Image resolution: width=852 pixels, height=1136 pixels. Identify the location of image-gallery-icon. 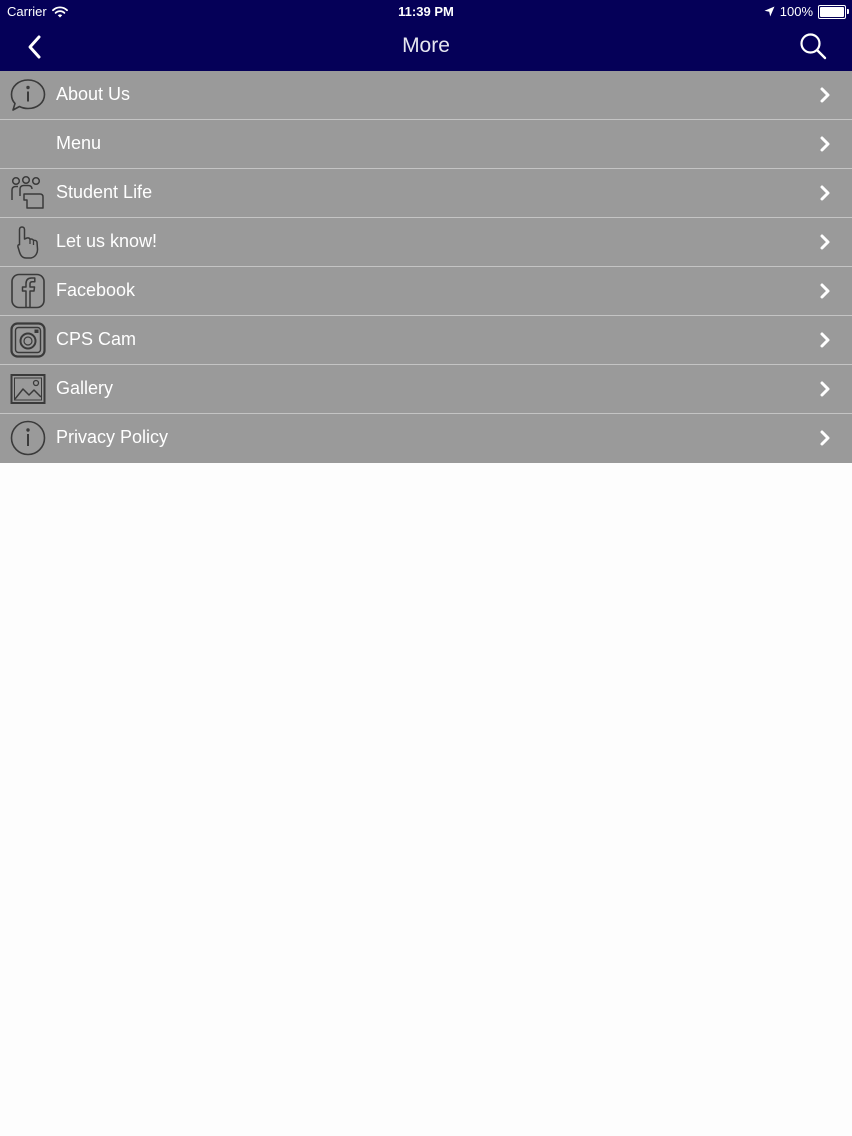
(28, 389).